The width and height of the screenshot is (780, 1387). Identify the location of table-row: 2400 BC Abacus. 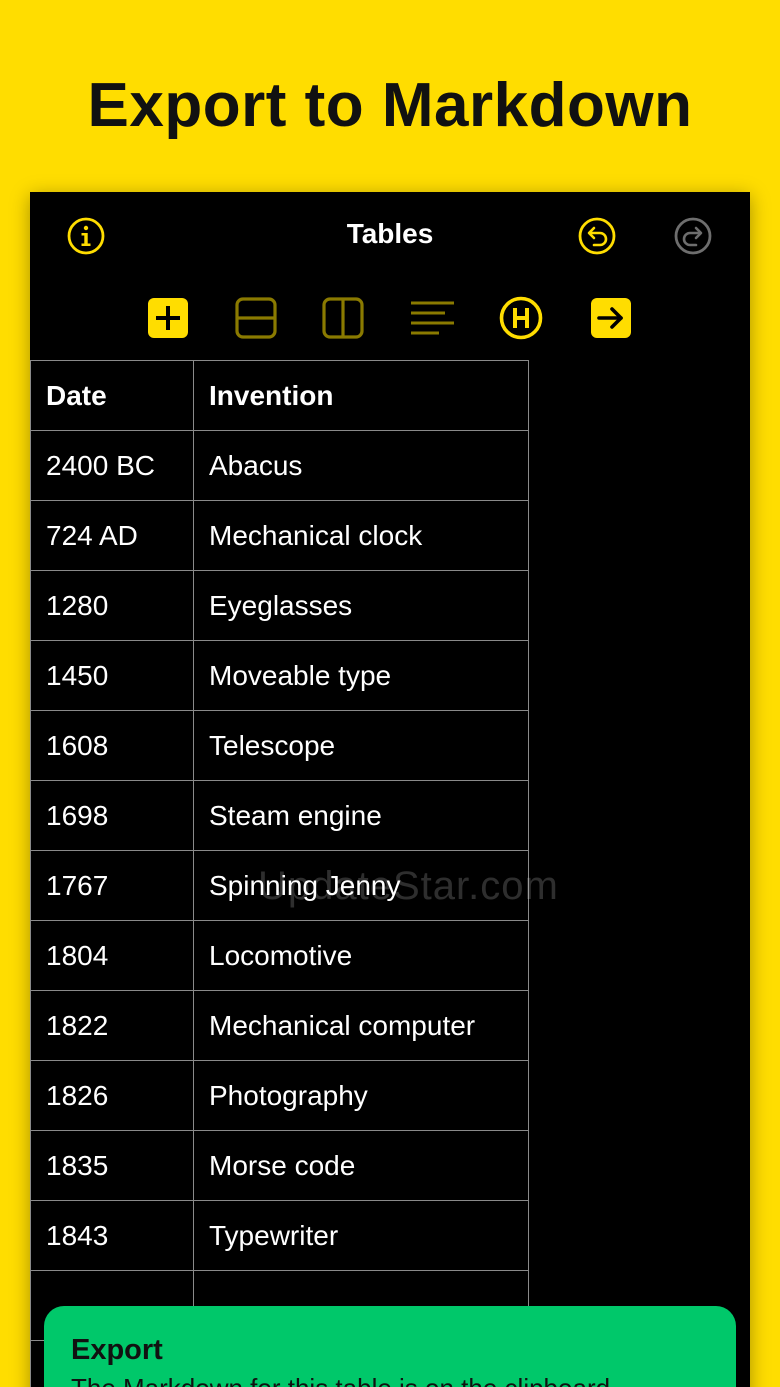
(279, 465).